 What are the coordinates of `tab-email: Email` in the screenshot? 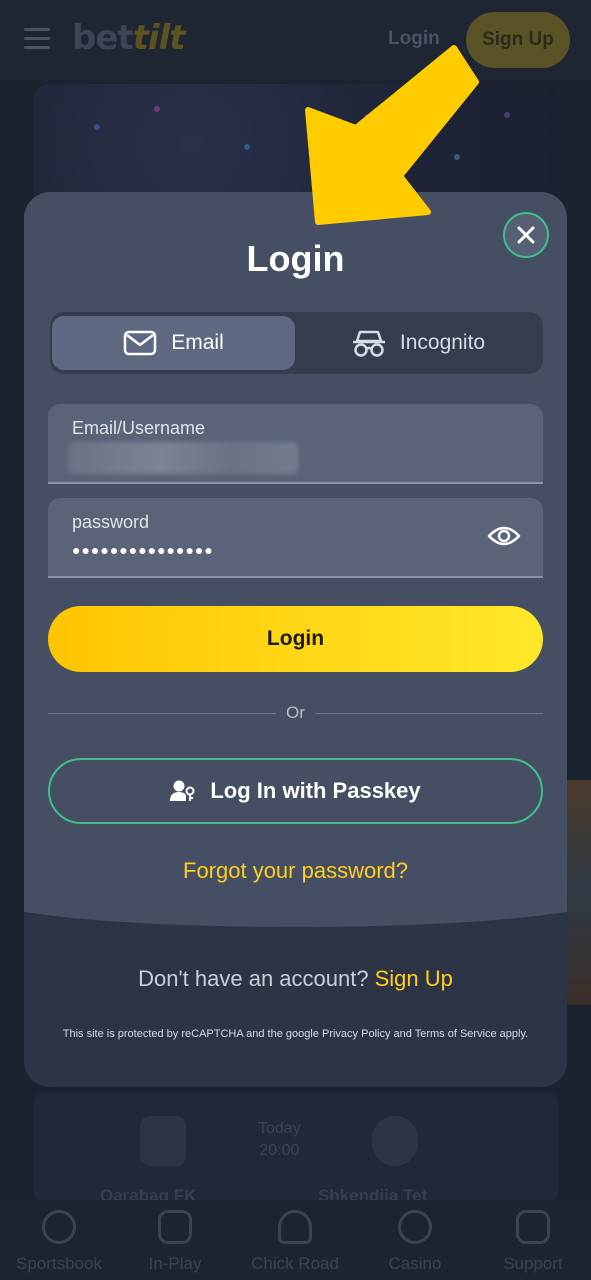 It's located at (173, 343).